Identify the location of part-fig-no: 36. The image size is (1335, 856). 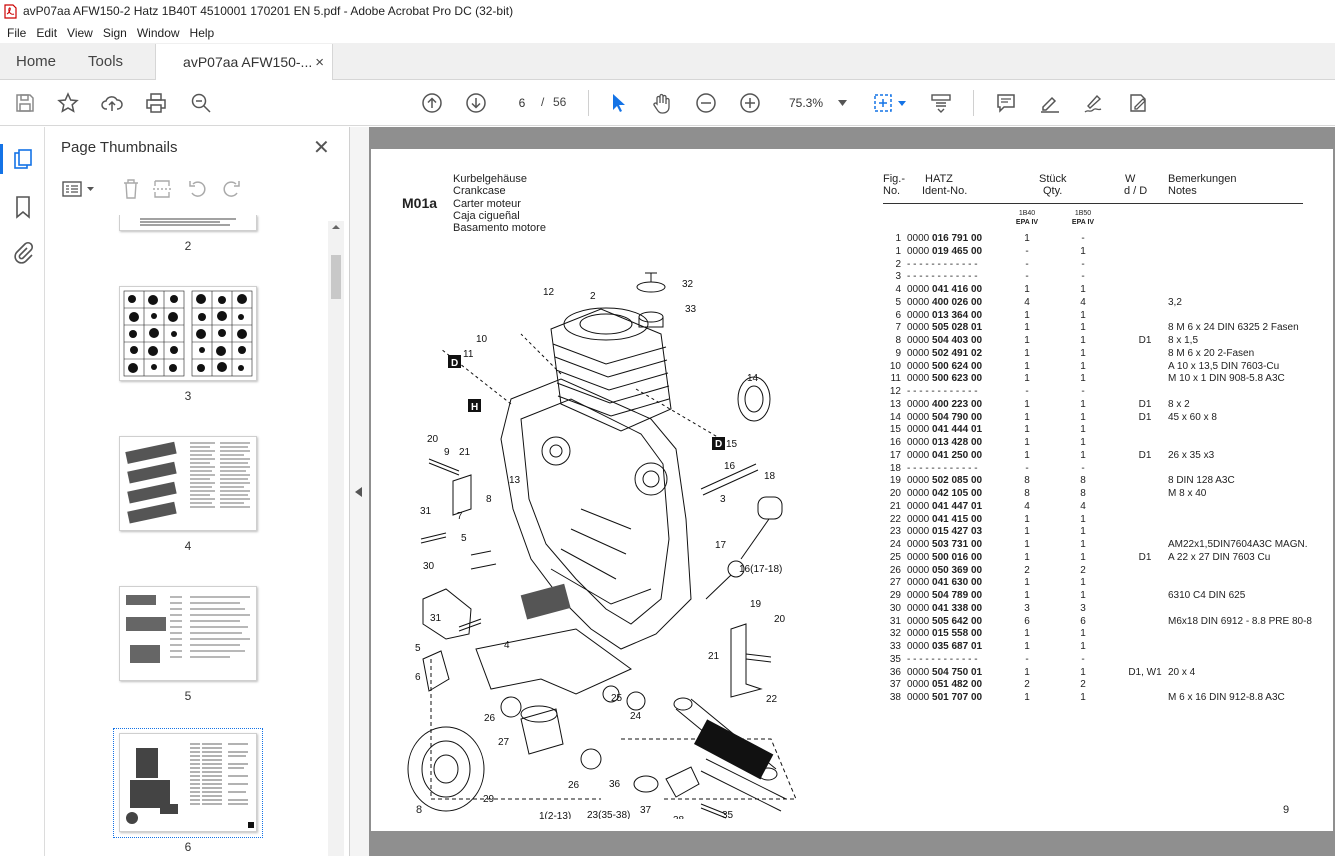
(895, 672).